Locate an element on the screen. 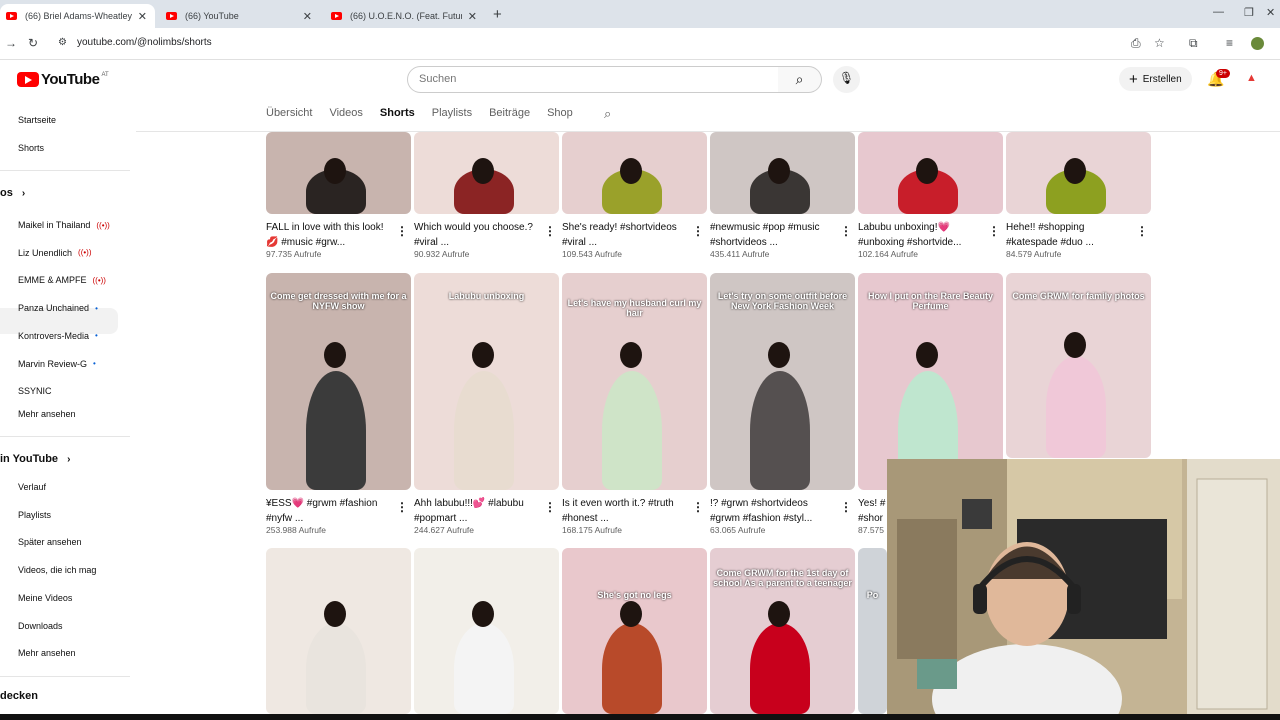 This screenshot has width=1280, height=720. thumbnail-figure is located at coordinates (336, 668).